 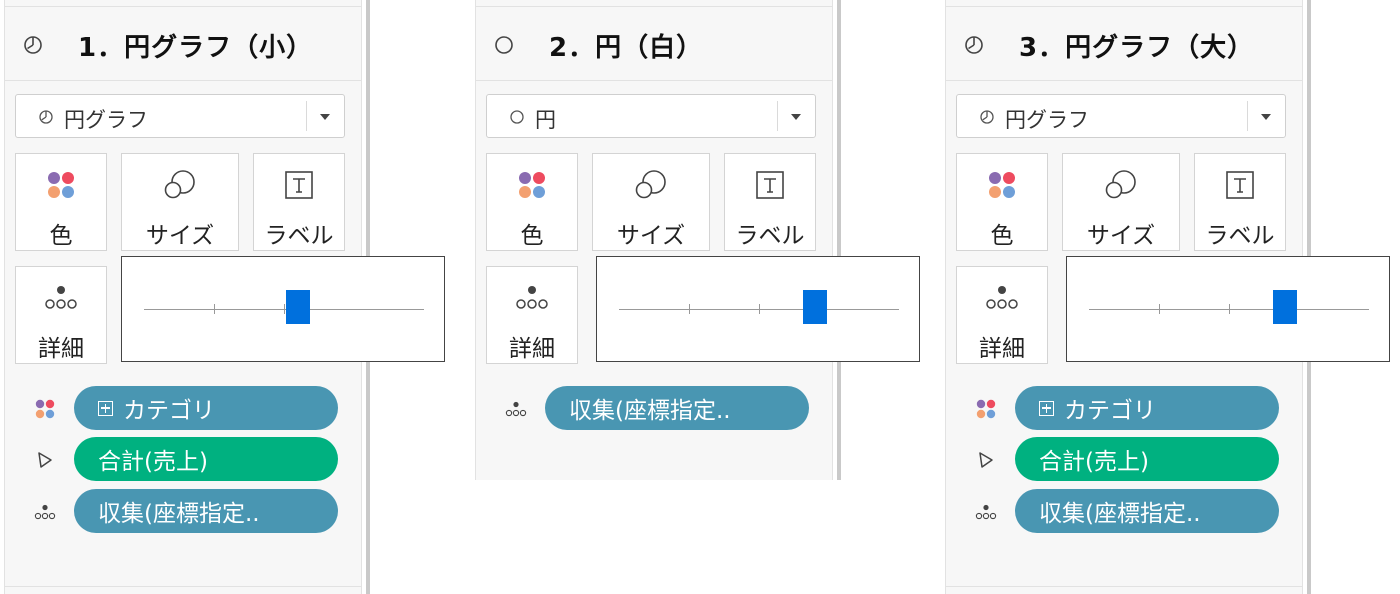 What do you see at coordinates (1124, 586) in the screenshot?
I see `panel-bottom-line` at bounding box center [1124, 586].